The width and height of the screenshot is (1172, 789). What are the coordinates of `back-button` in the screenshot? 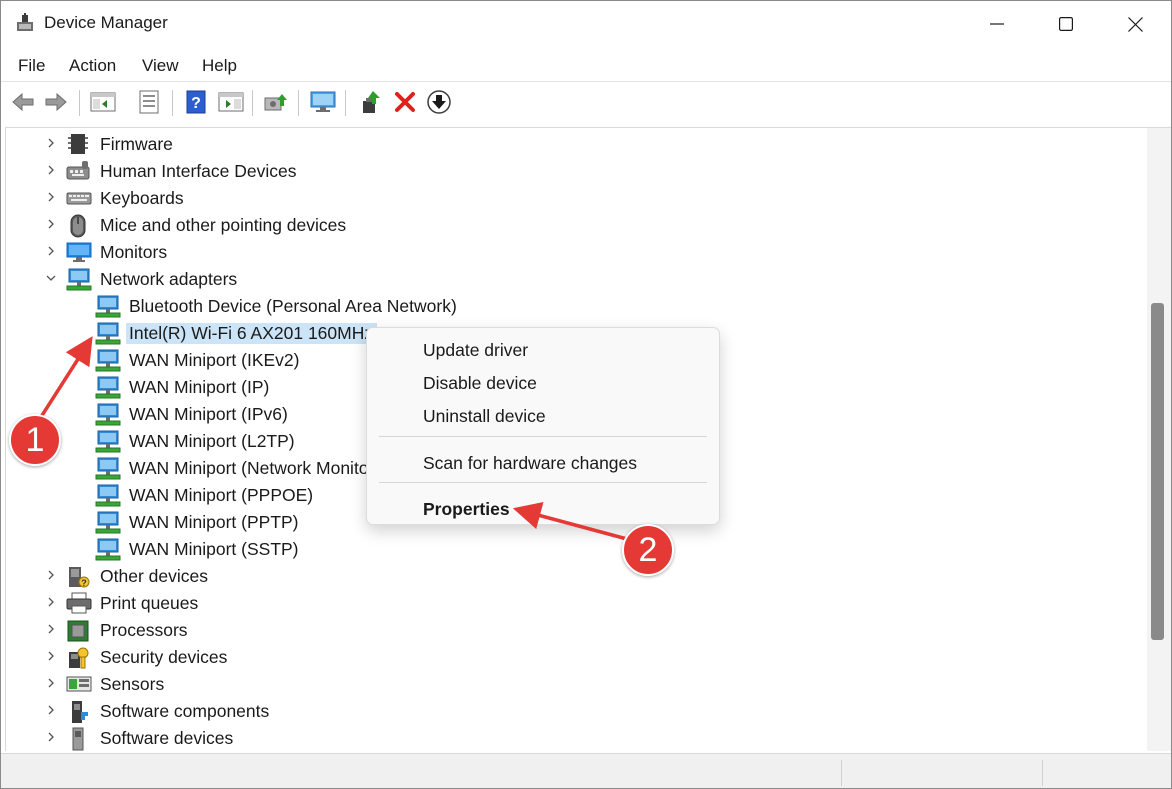 It's located at (23, 102).